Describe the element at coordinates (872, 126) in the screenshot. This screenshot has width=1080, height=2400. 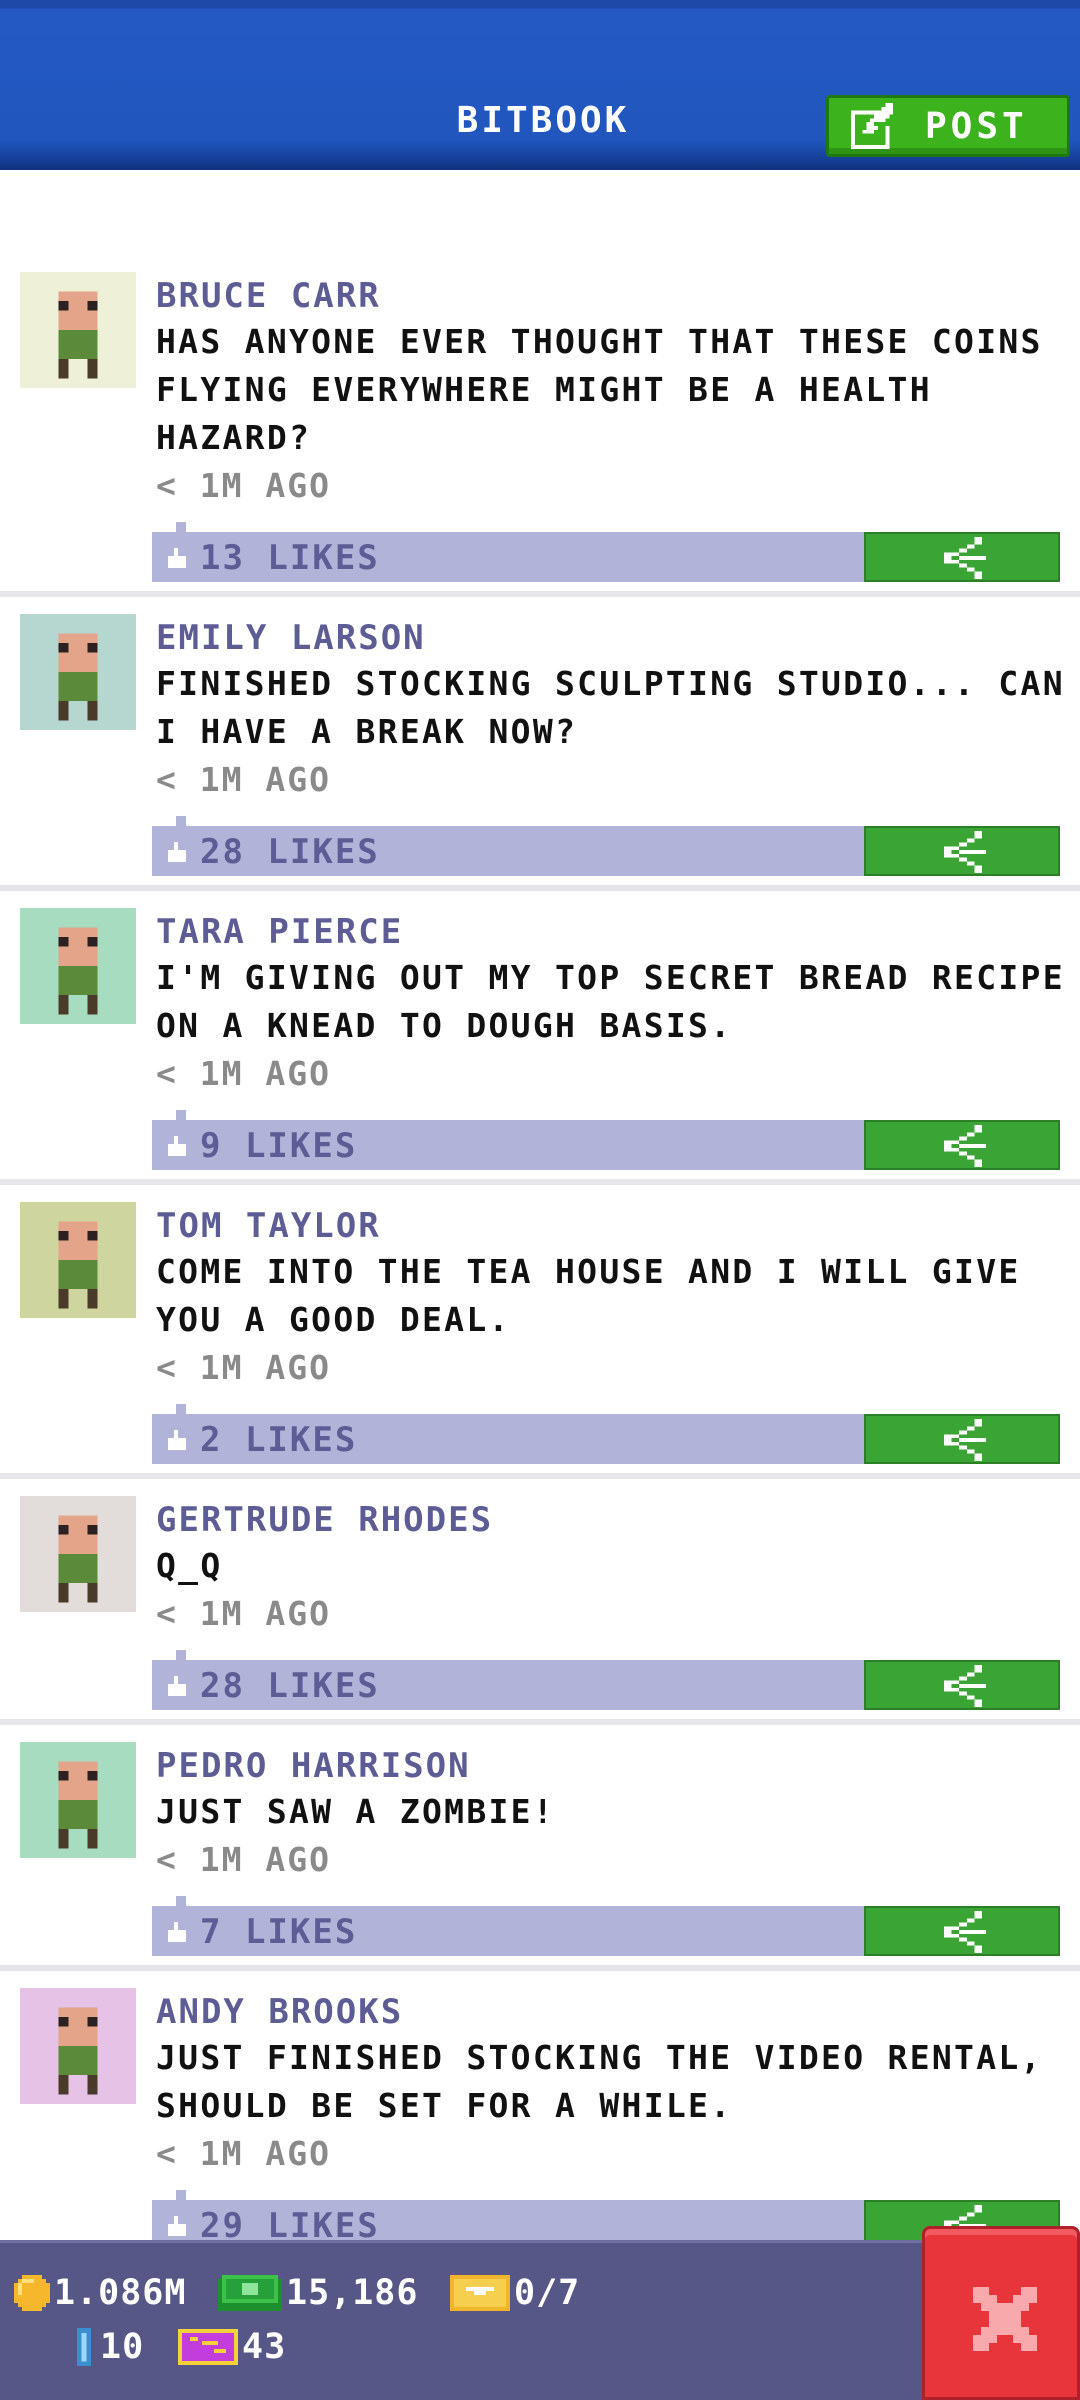
I see `edit-icon` at that location.